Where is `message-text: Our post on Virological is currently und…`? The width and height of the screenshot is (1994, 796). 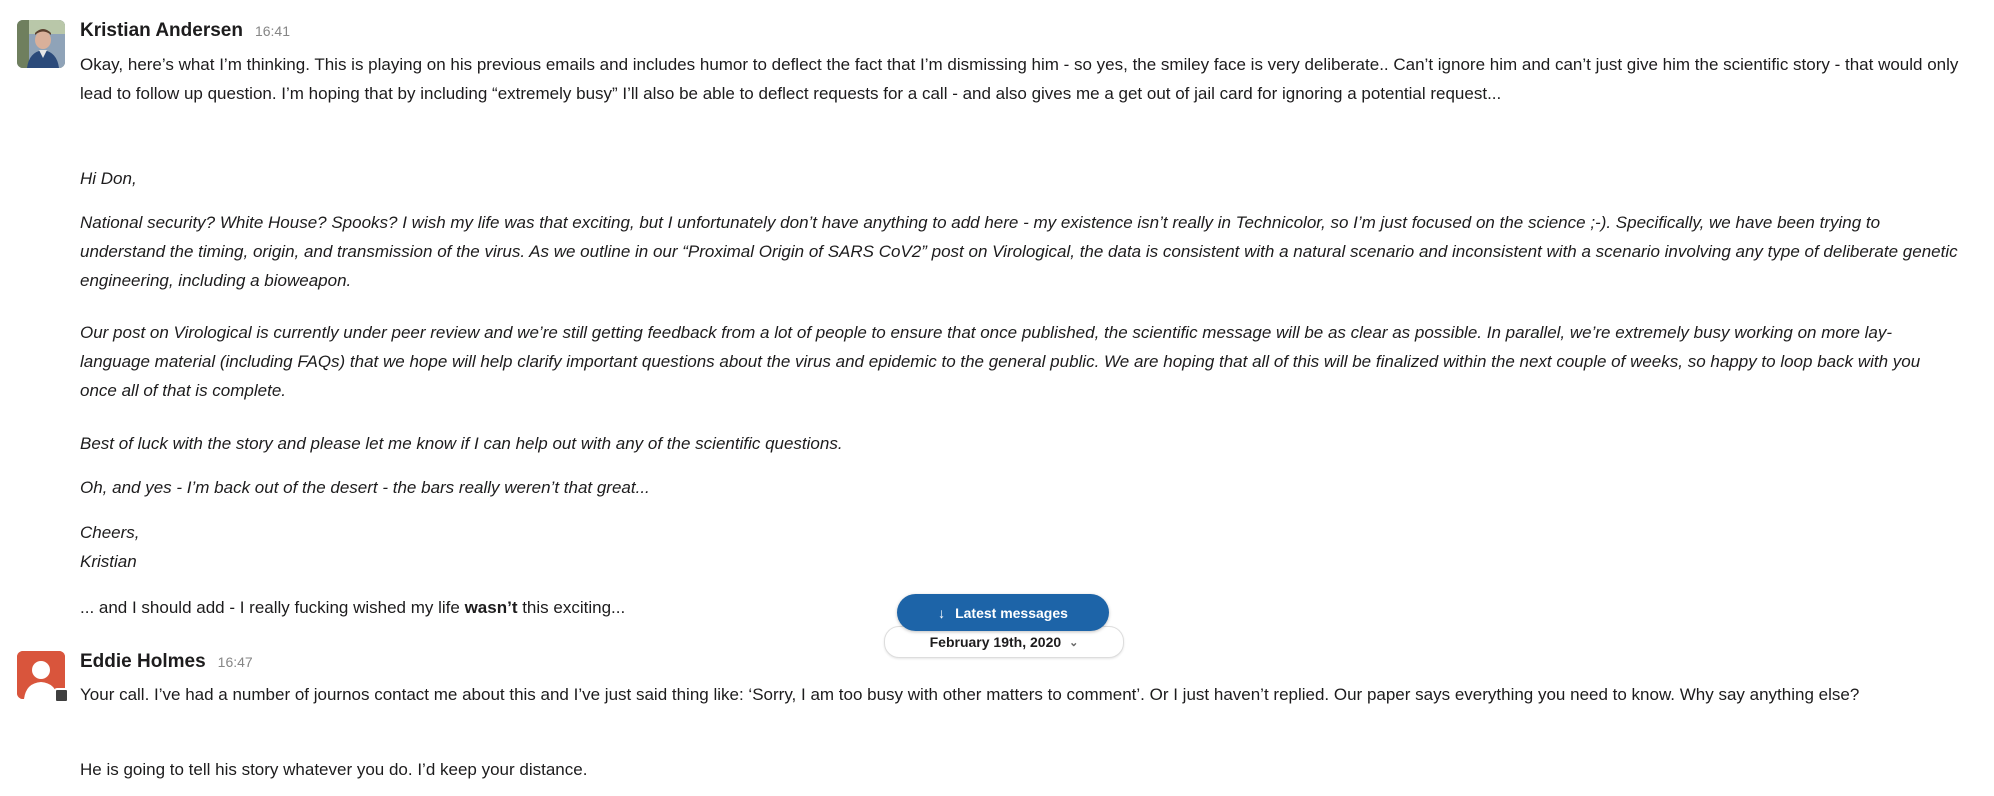 message-text: Our post on Virological is currently und… is located at coordinates (1000, 361).